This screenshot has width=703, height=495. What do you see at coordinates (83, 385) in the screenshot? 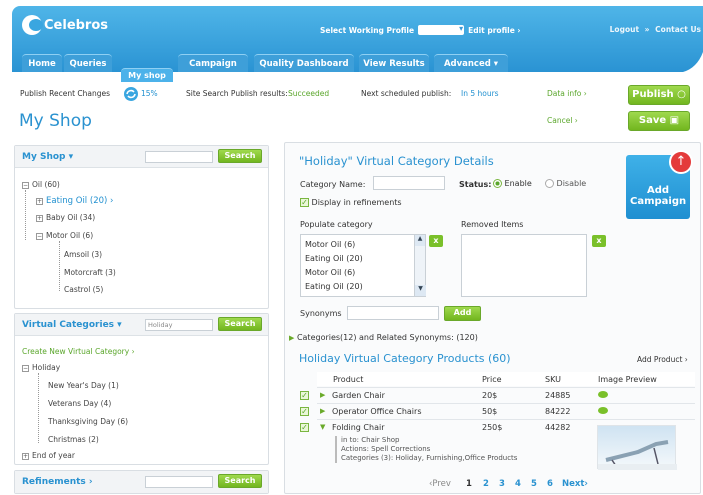
I see `tree-item: New Year's Day (1)` at bounding box center [83, 385].